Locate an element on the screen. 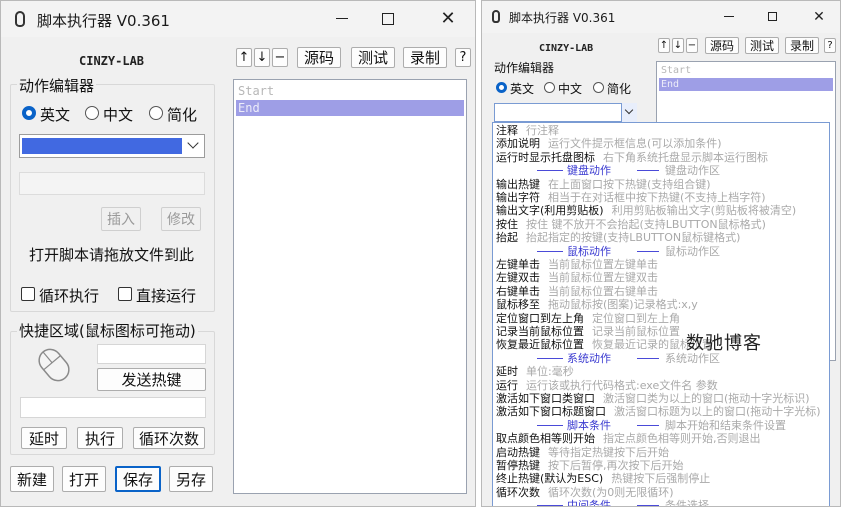  dropdown-item: 激活如下窗口标题窗口 激活窗口标题为以上的窗口(拖动十字光标) is located at coordinates (662, 411).